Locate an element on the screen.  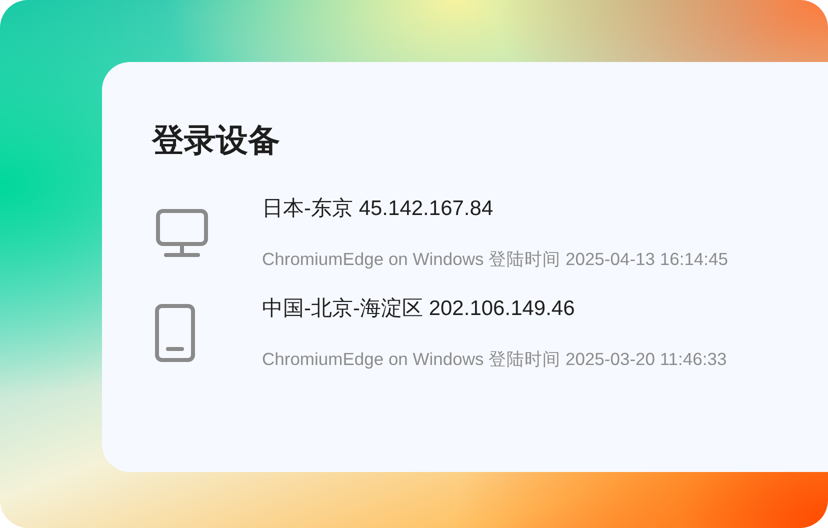
device-location: 日本-东京 45.142.167.84 is located at coordinates (378, 209).